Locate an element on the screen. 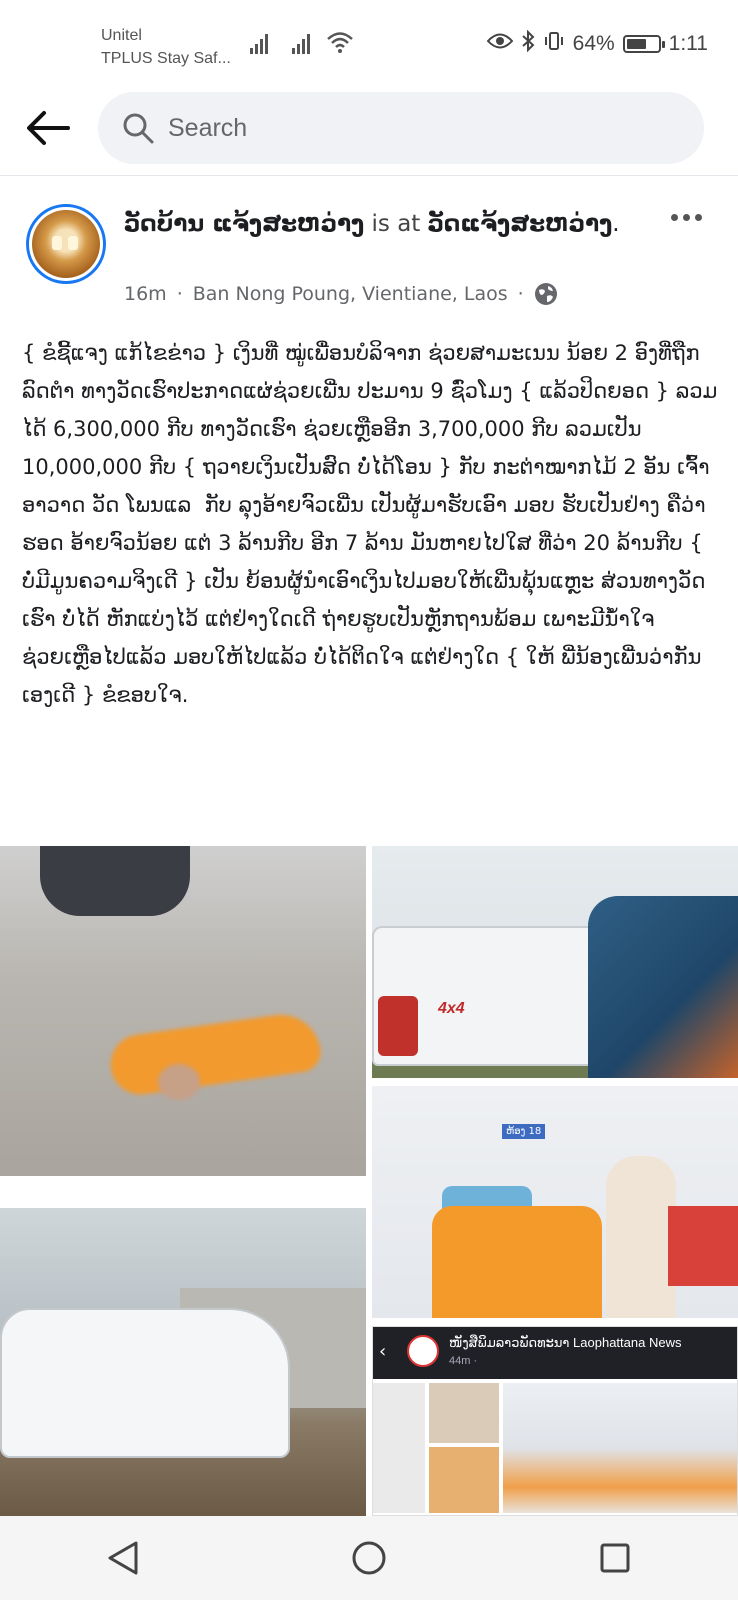 The width and height of the screenshot is (738, 1600). carrier-name: Unitel is located at coordinates (121, 35).